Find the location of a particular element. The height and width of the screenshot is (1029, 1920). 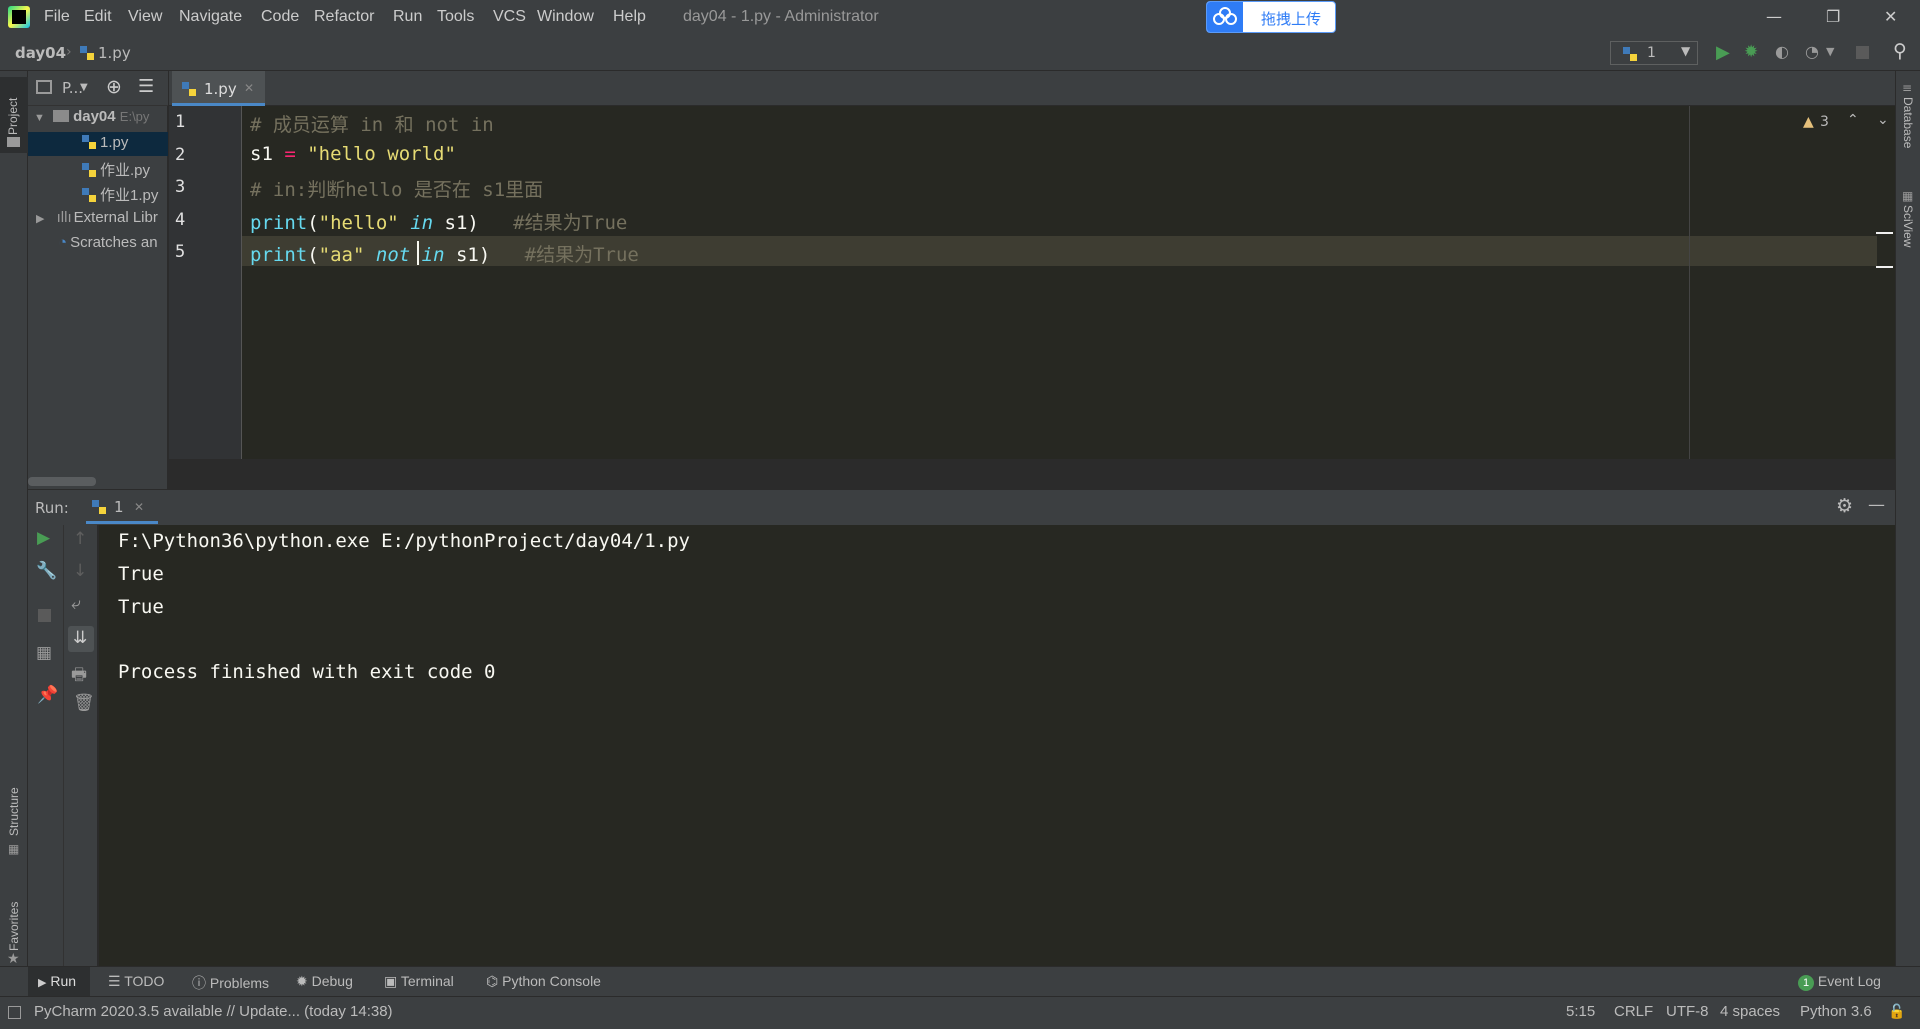

expand-arrow-icon: ▶ is located at coordinates (40, 219).